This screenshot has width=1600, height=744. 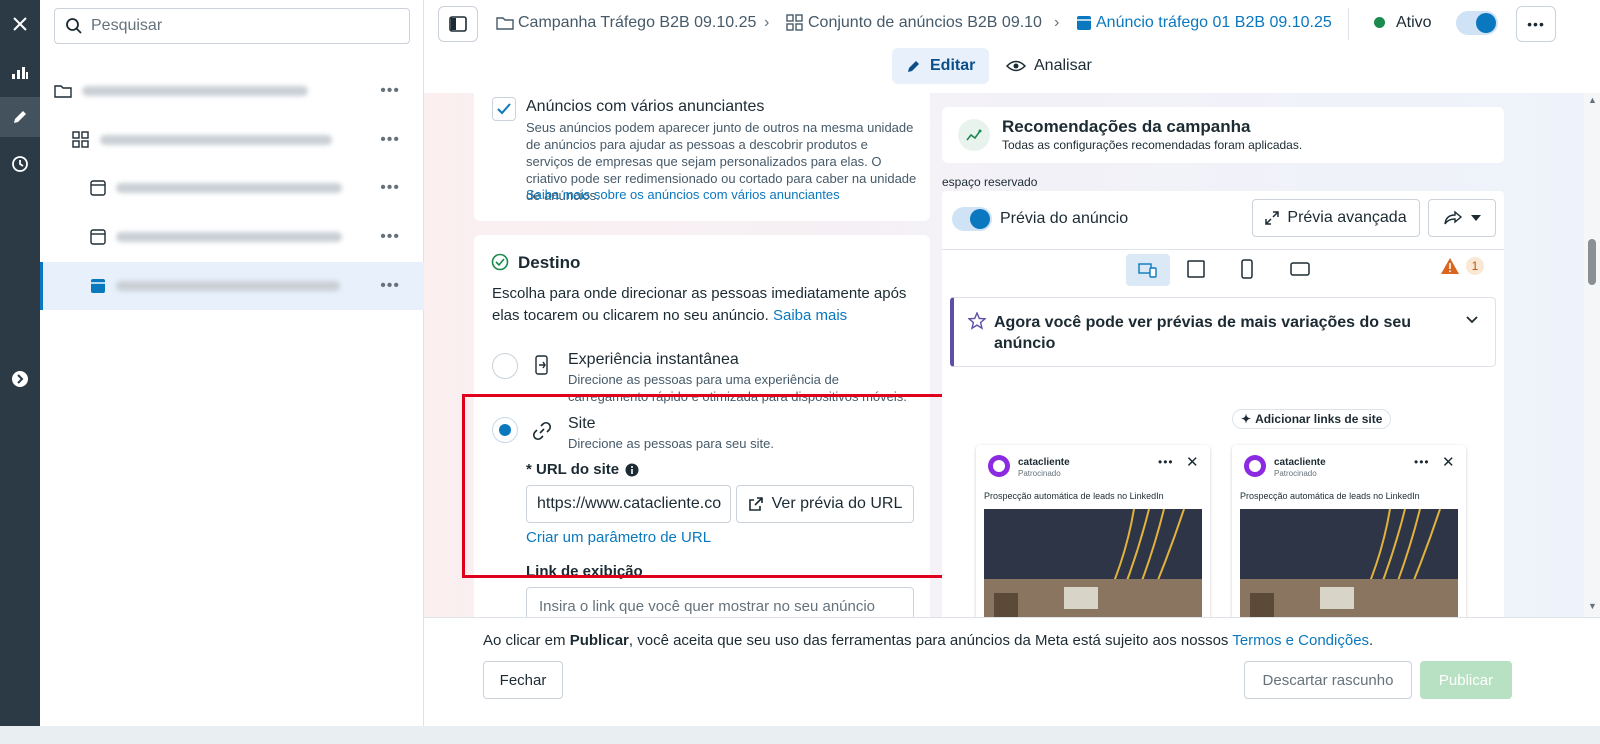 What do you see at coordinates (1371, 640) in the screenshot?
I see `terms-suffix: .` at bounding box center [1371, 640].